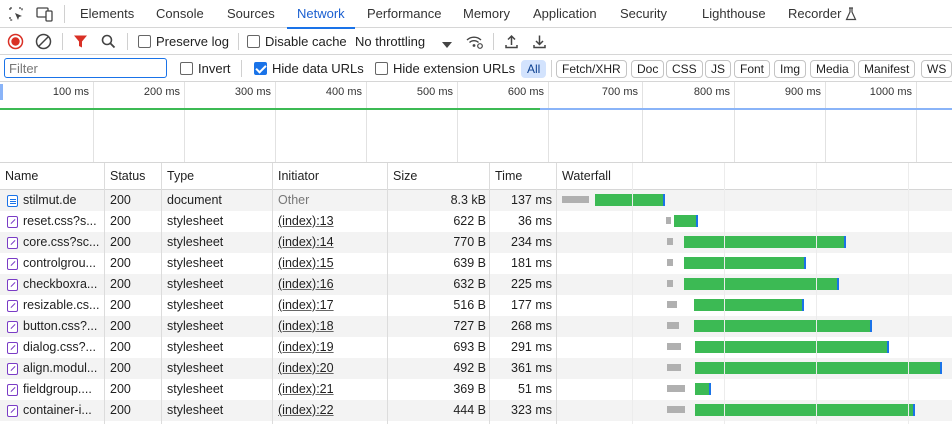  Describe the element at coordinates (192, 41) in the screenshot. I see `preserve-log-label: Preserve log` at that location.